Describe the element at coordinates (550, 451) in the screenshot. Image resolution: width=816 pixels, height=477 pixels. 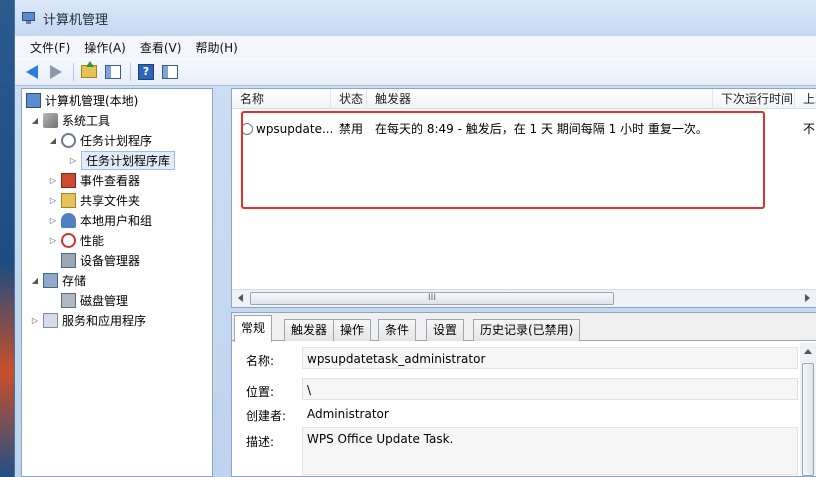
I see `description-field: WPS Office Update Task.` at that location.